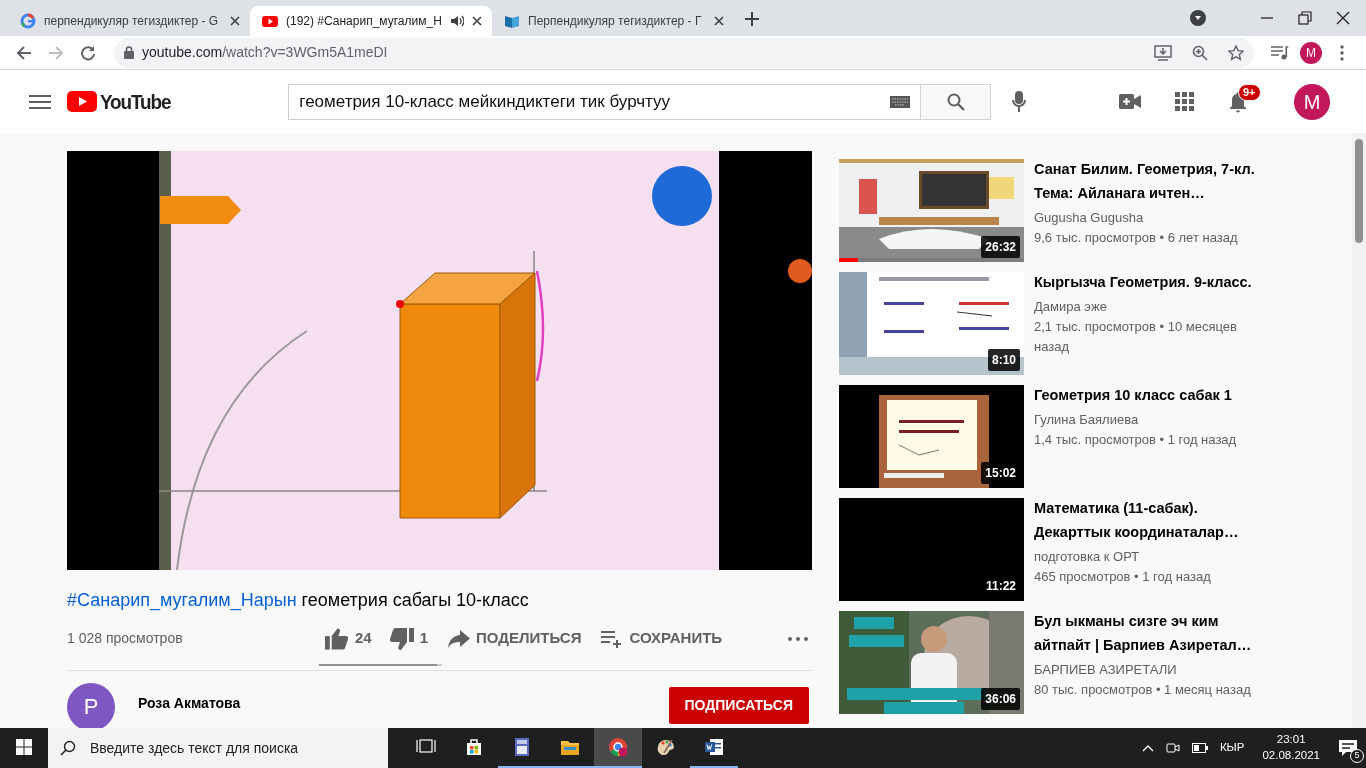 Image resolution: width=1366 pixels, height=768 pixels. What do you see at coordinates (1136, 337) in the screenshot?
I see `video-meta: 2,1 тыс. просмотров • 10 месяцев назад` at bounding box center [1136, 337].